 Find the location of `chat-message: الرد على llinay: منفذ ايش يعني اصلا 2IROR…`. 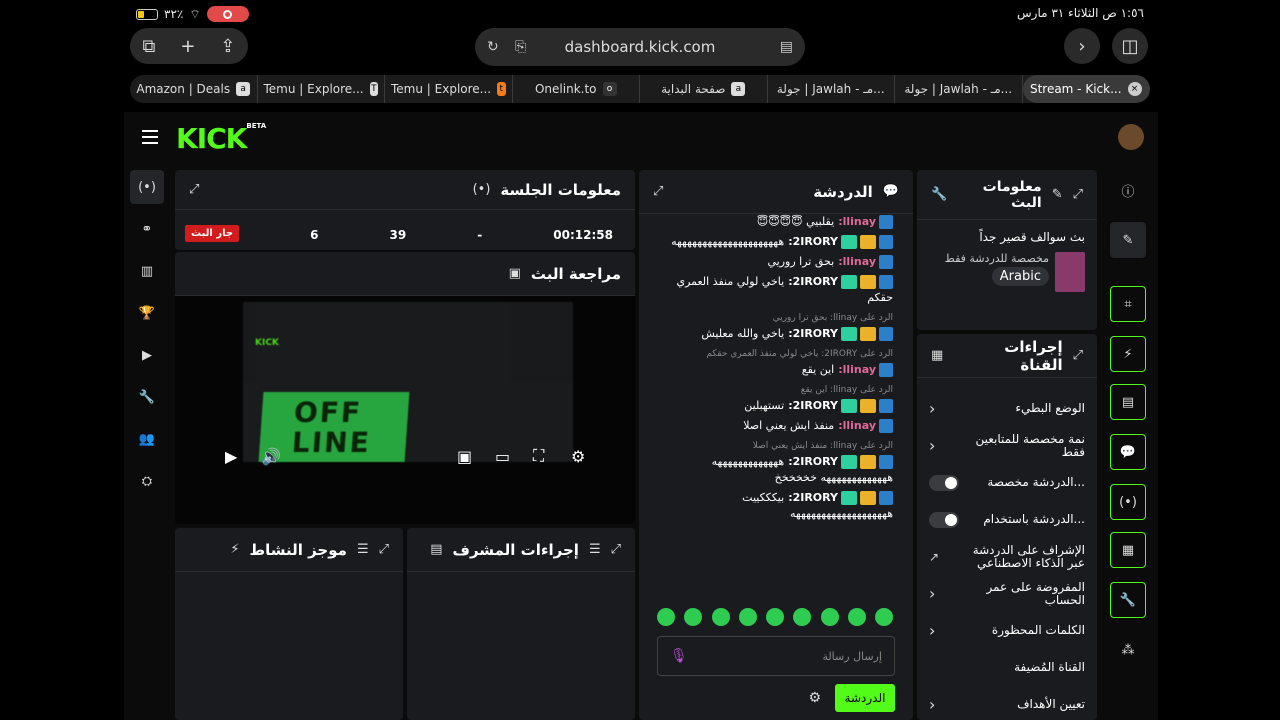

chat-message: الرد على llinay: منفذ ايش يعني اصلا 2IROR… is located at coordinates (774, 462).